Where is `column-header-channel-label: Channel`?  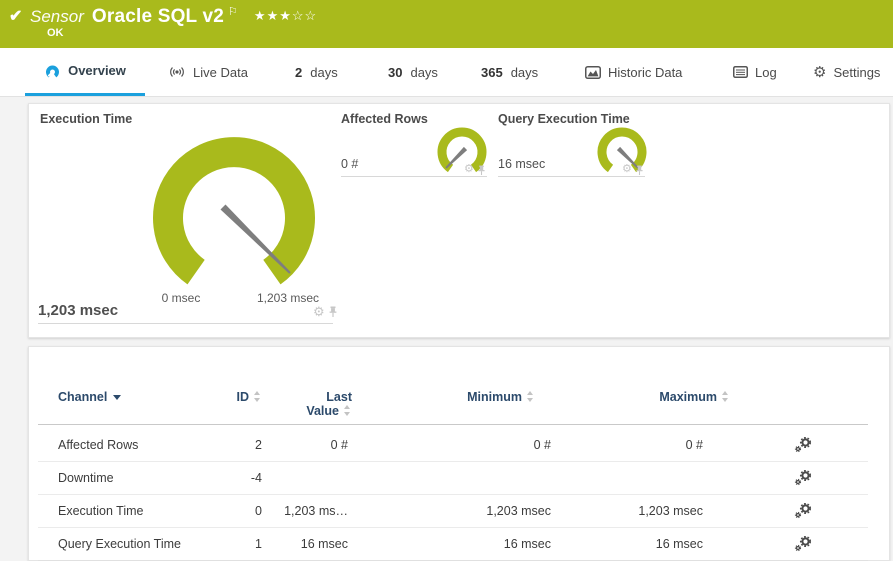
column-header-channel-label: Channel is located at coordinates (83, 397).